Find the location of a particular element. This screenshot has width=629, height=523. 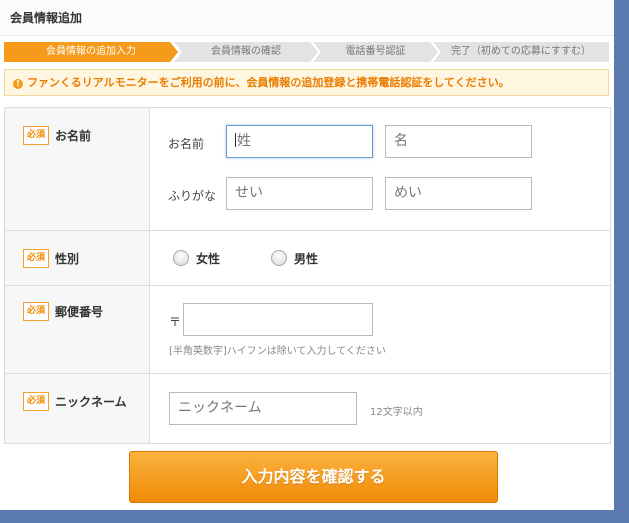

nickname-input: ニックネーム is located at coordinates (263, 408).